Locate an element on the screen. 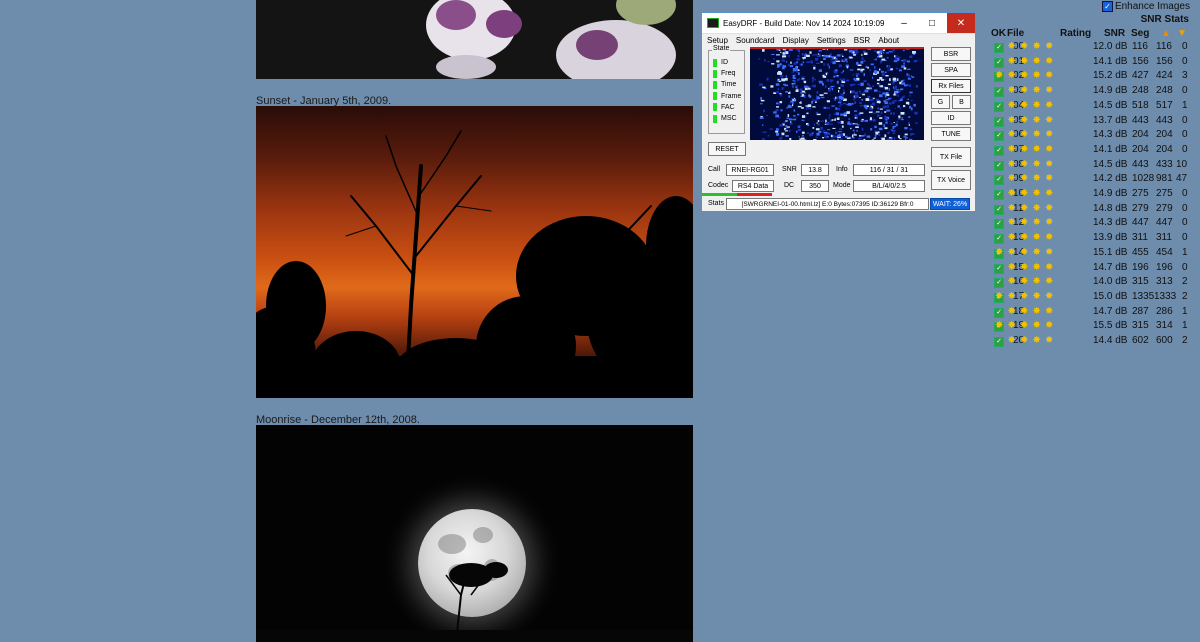 Image resolution: width=1200 pixels, height=642 pixels. menu-soundcard: Soundcard is located at coordinates (755, 40).